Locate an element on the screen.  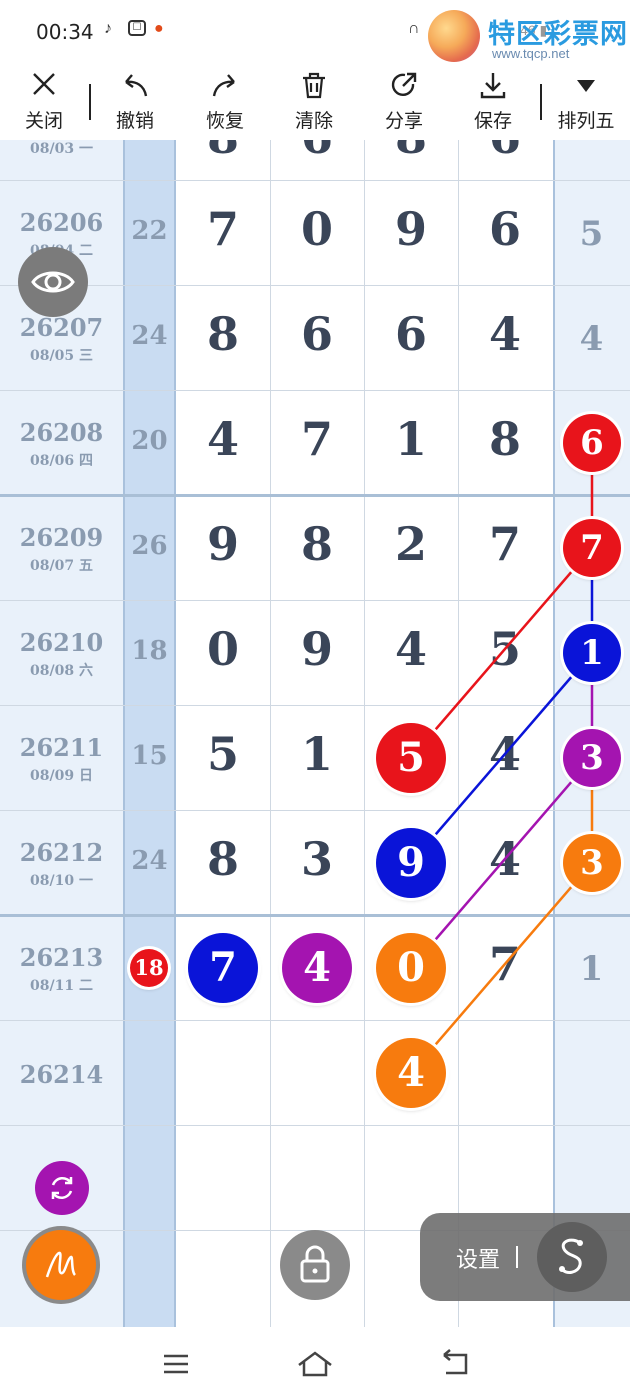
eye-icon is located at coordinates (53, 282).